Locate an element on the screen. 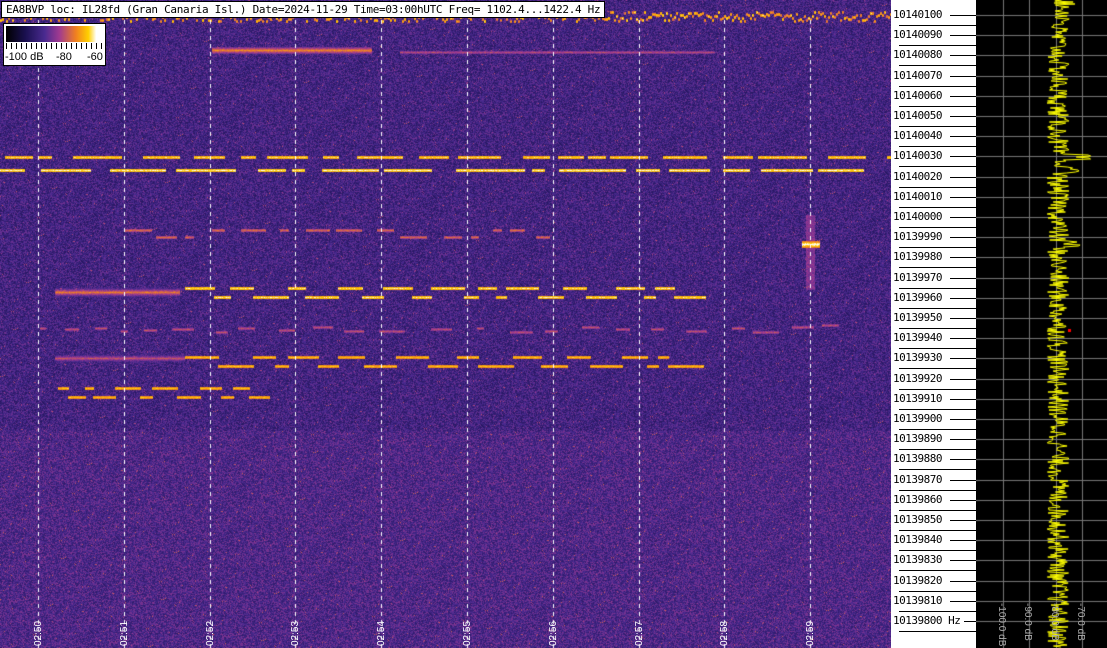  frequency-tick-label: 10139840 is located at coordinates (917, 539).